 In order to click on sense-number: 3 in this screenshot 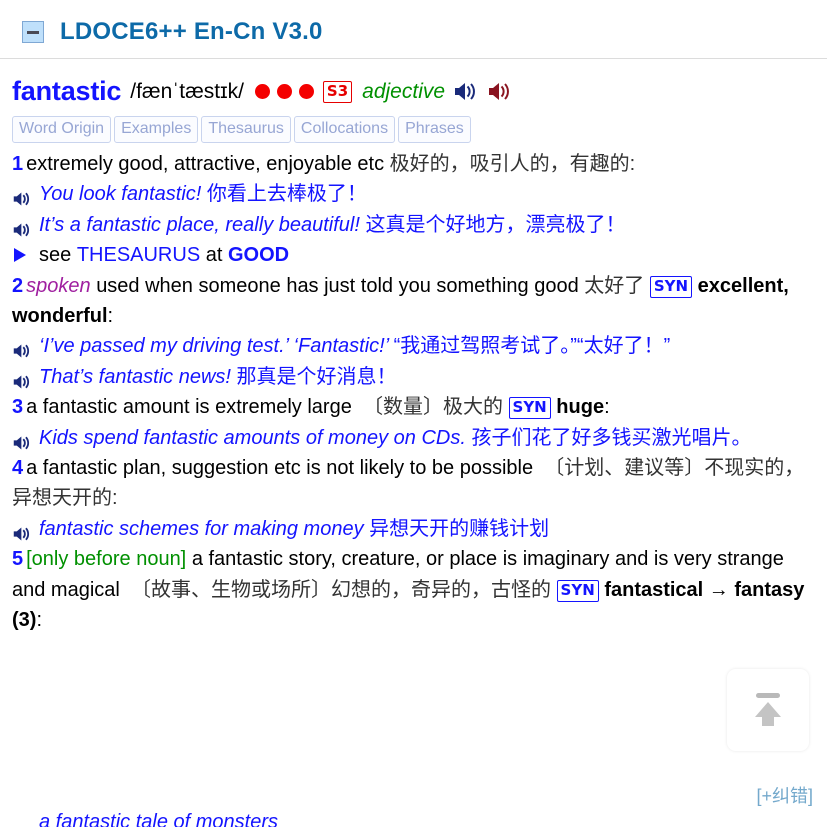, I will do `click(18, 407)`.